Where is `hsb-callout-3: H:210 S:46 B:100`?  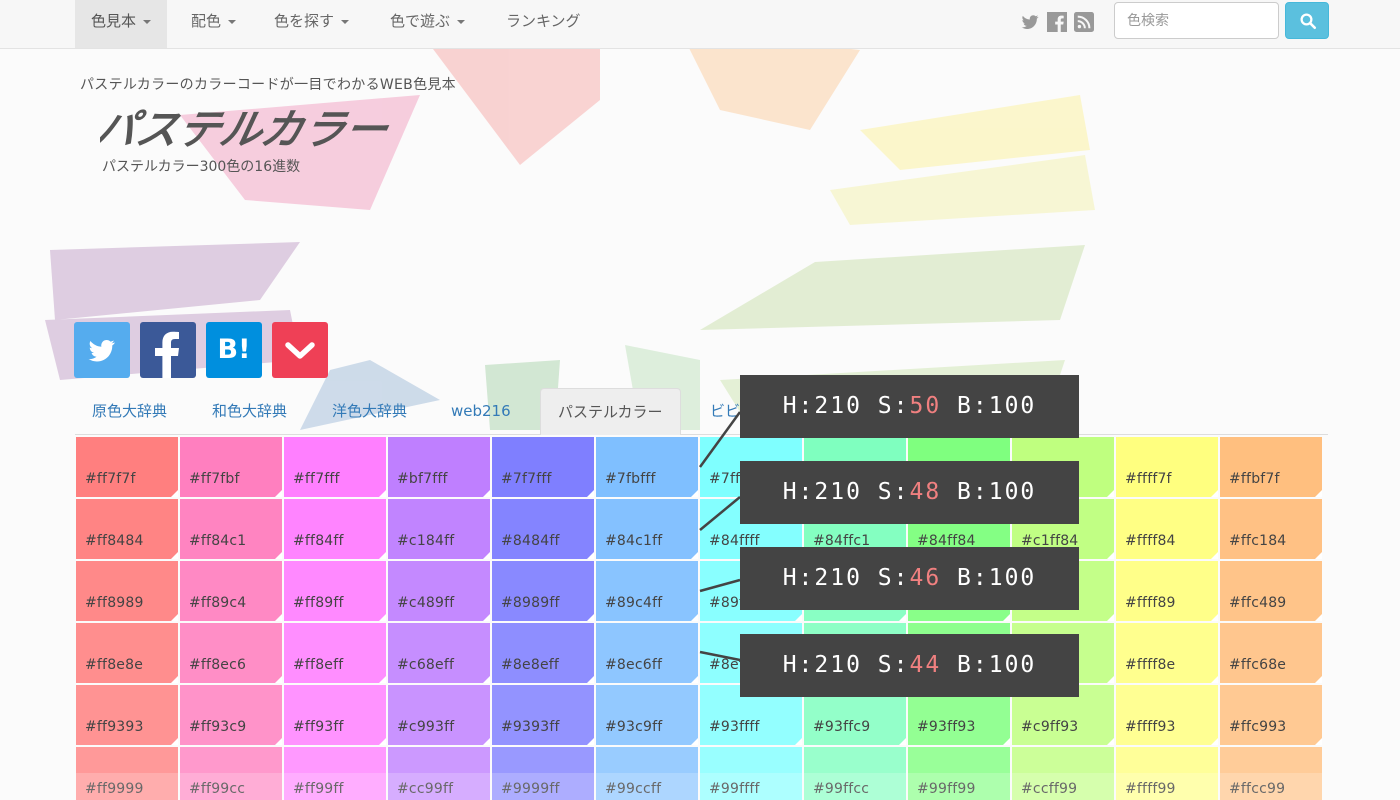
hsb-callout-3: H:210 S:46 B:100 is located at coordinates (909, 578).